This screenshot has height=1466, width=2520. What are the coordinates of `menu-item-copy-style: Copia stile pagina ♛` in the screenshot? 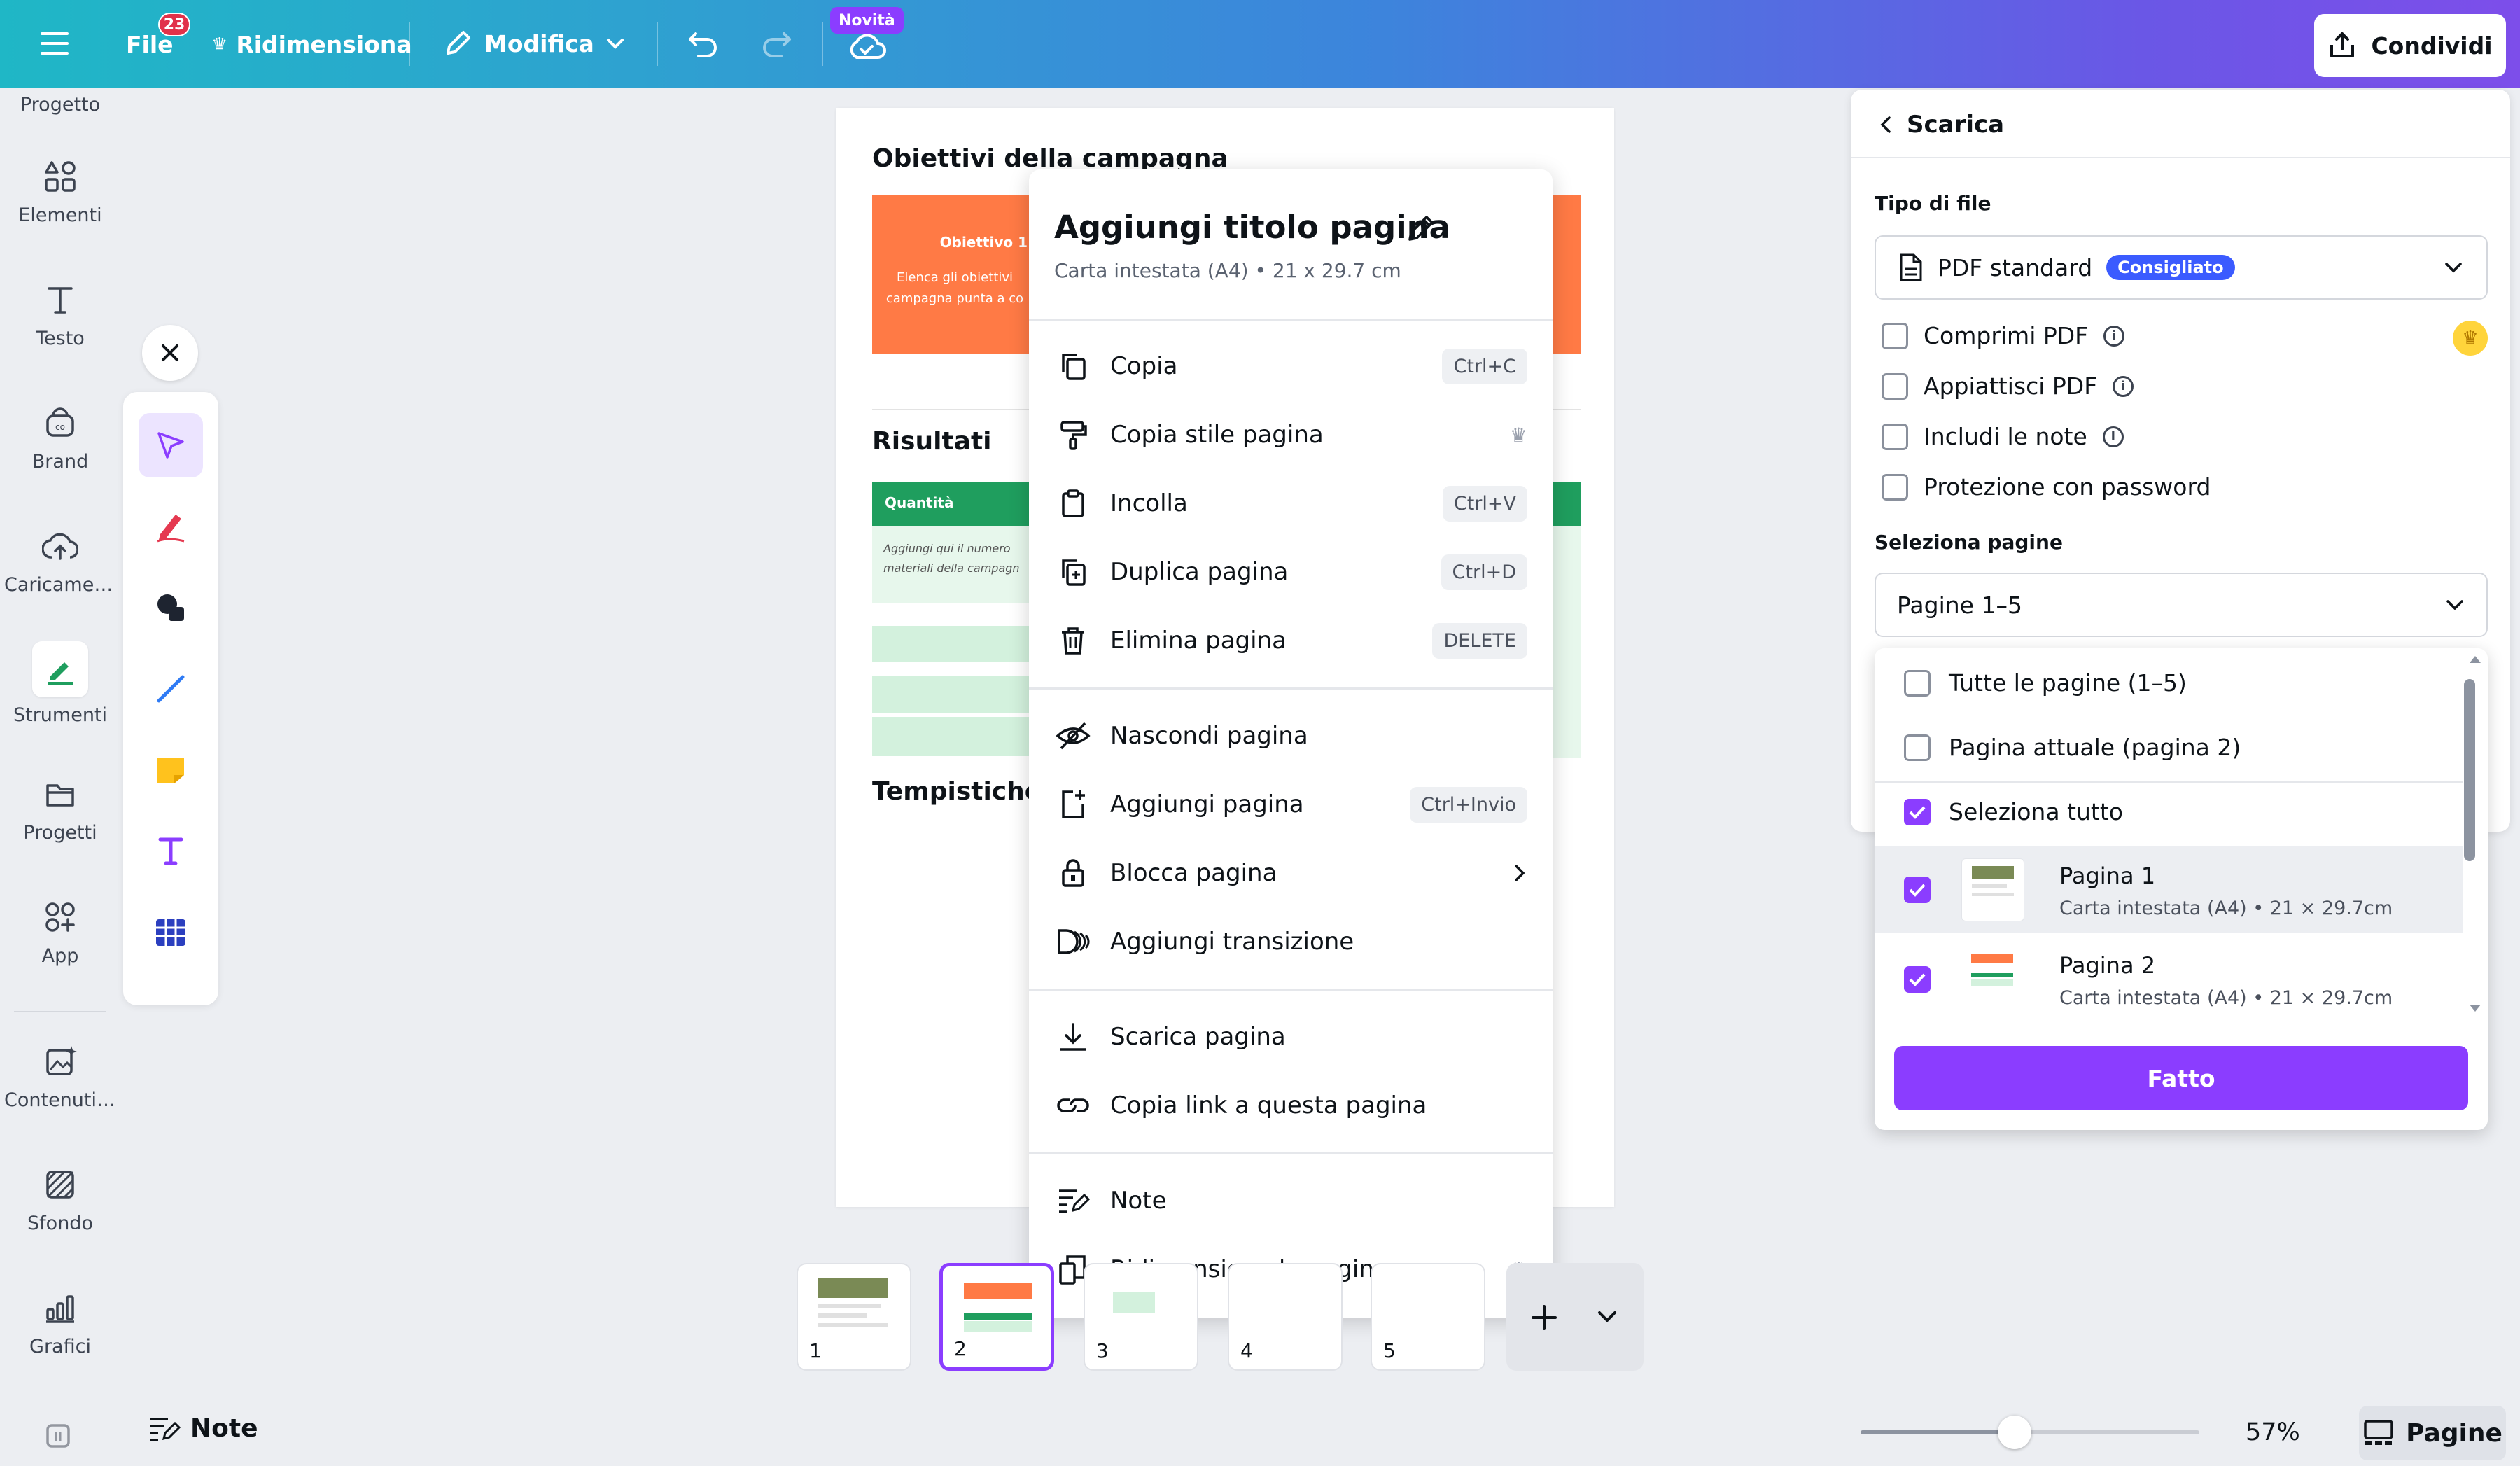 It's located at (1290, 434).